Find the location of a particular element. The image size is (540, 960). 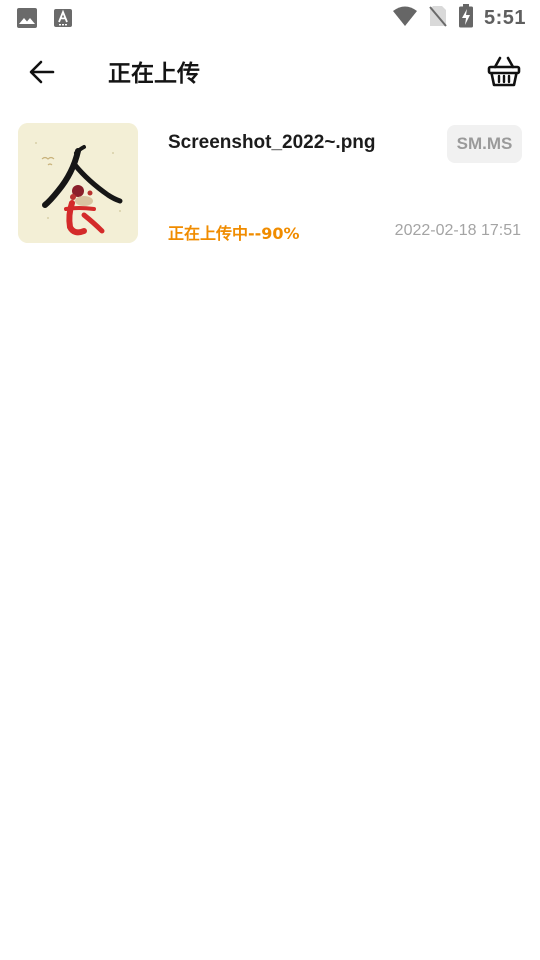

arrow-left-icon is located at coordinates (42, 74).